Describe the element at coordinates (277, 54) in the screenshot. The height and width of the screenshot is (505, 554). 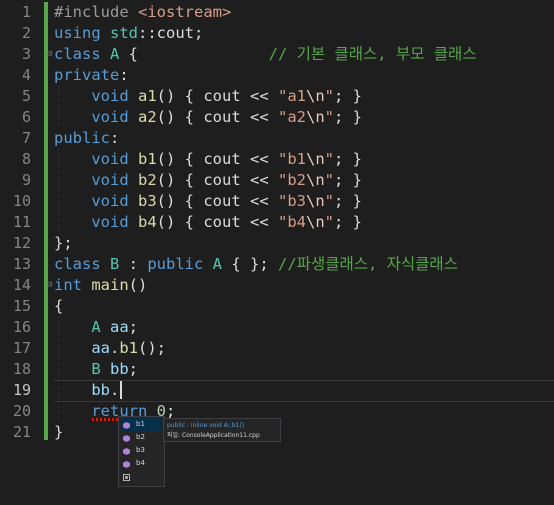
I see `code-line: 3 ⊟ class A { // 기본 클래스, 부모 클래스` at that location.